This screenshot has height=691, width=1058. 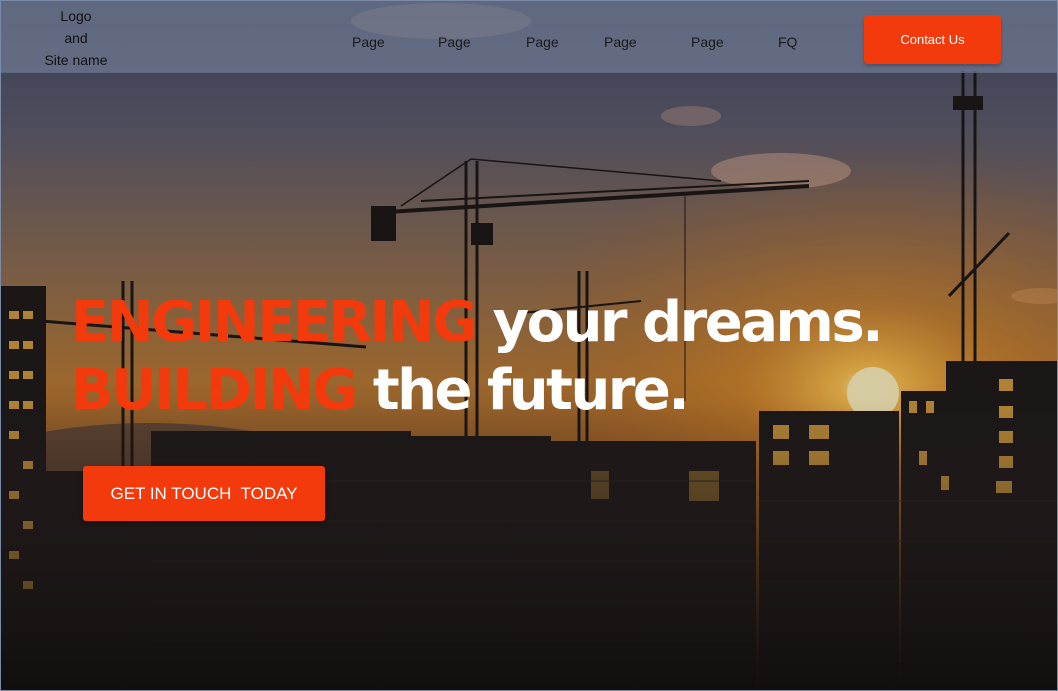 I want to click on headline-line-1: ENGINEERING your dreams., so click(x=477, y=323).